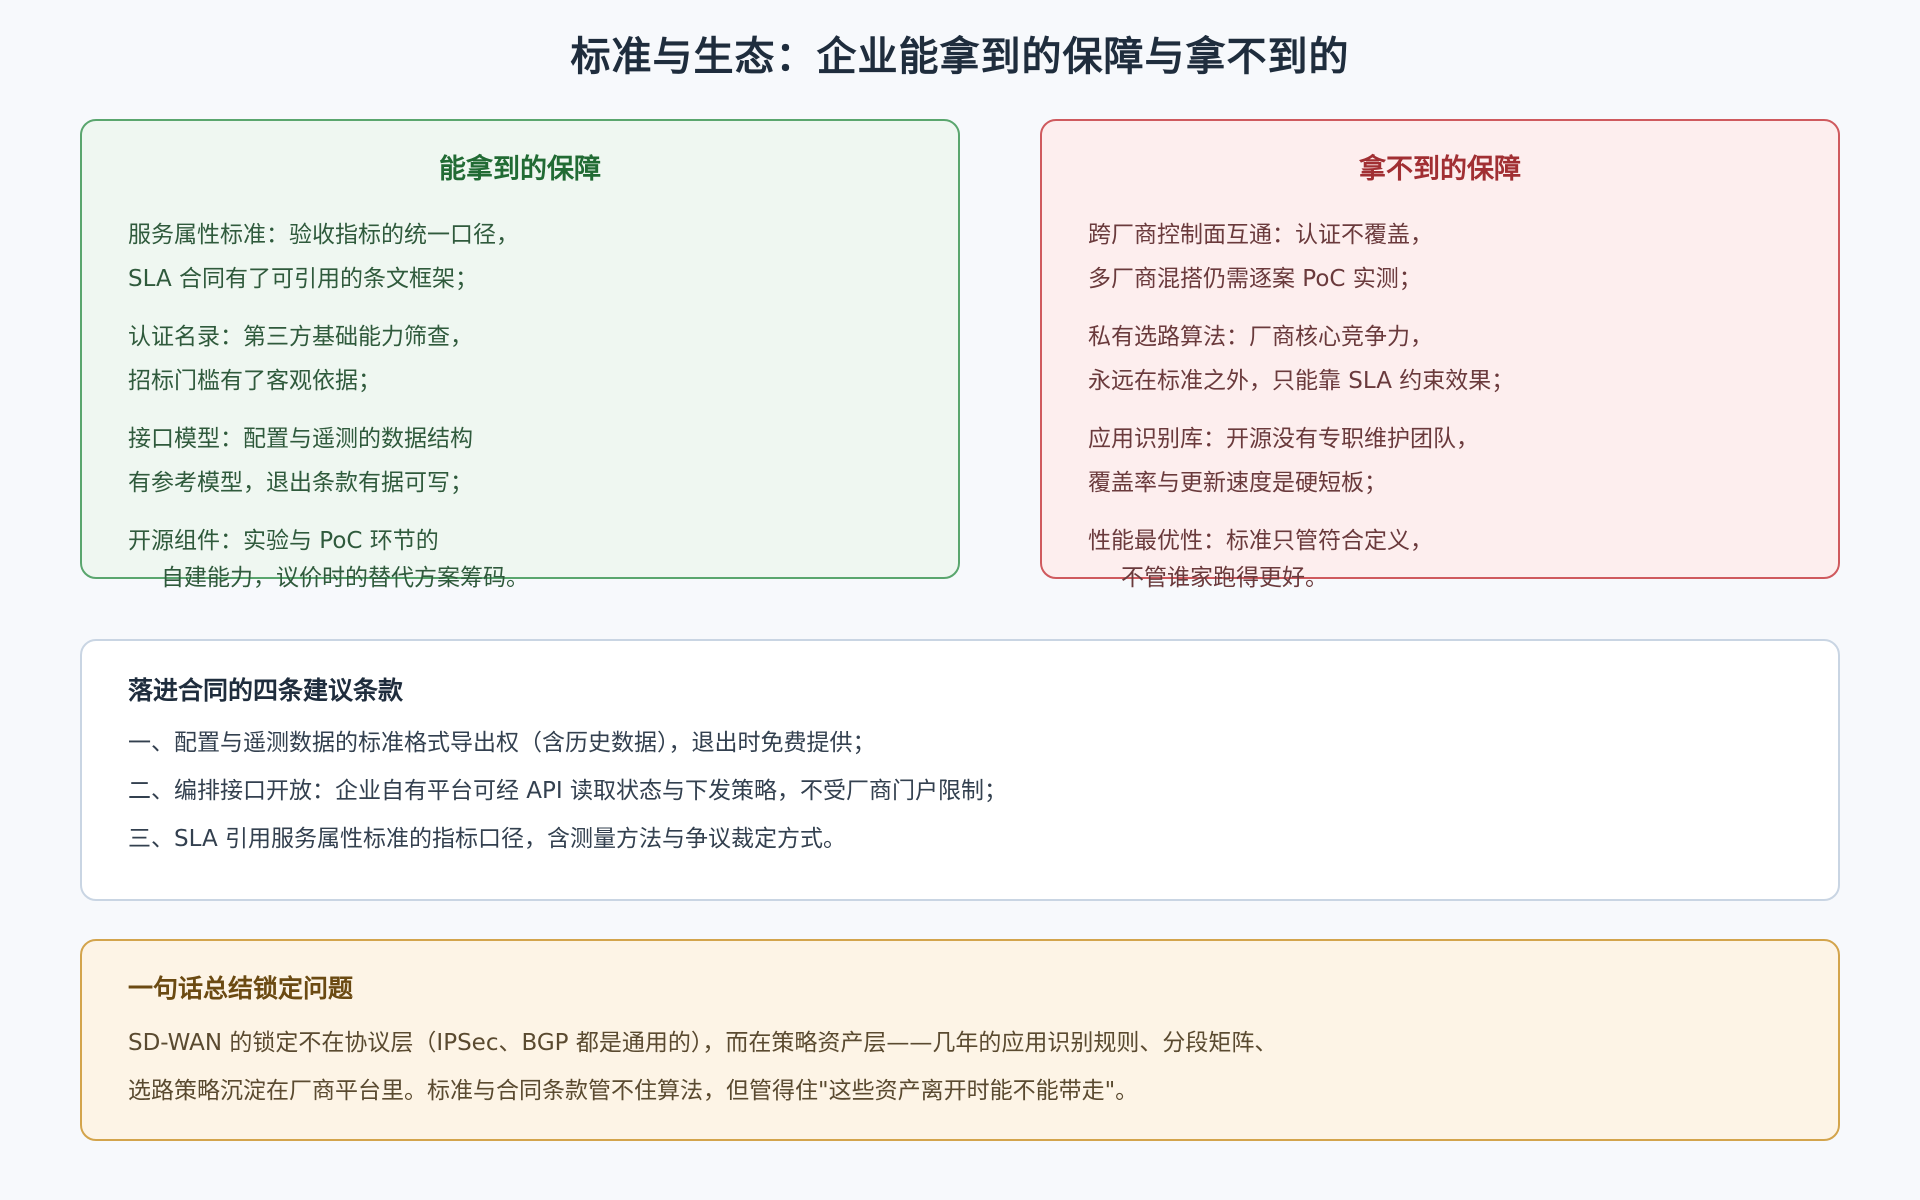 This screenshot has height=1200, width=1920. I want to click on item-line: 不管谁家跑得更好。, so click(1224, 578).